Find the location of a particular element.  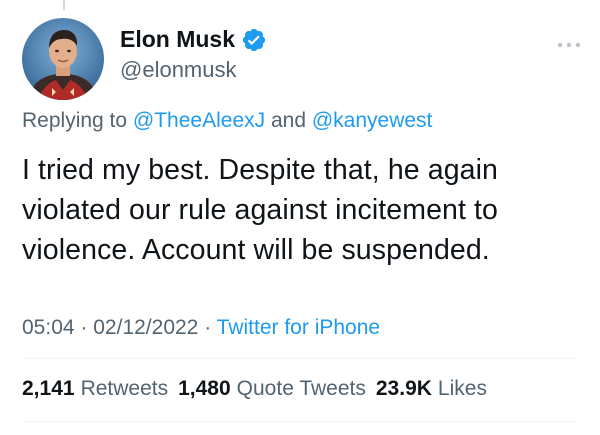

author-handle: @elonmusk is located at coordinates (193, 70).